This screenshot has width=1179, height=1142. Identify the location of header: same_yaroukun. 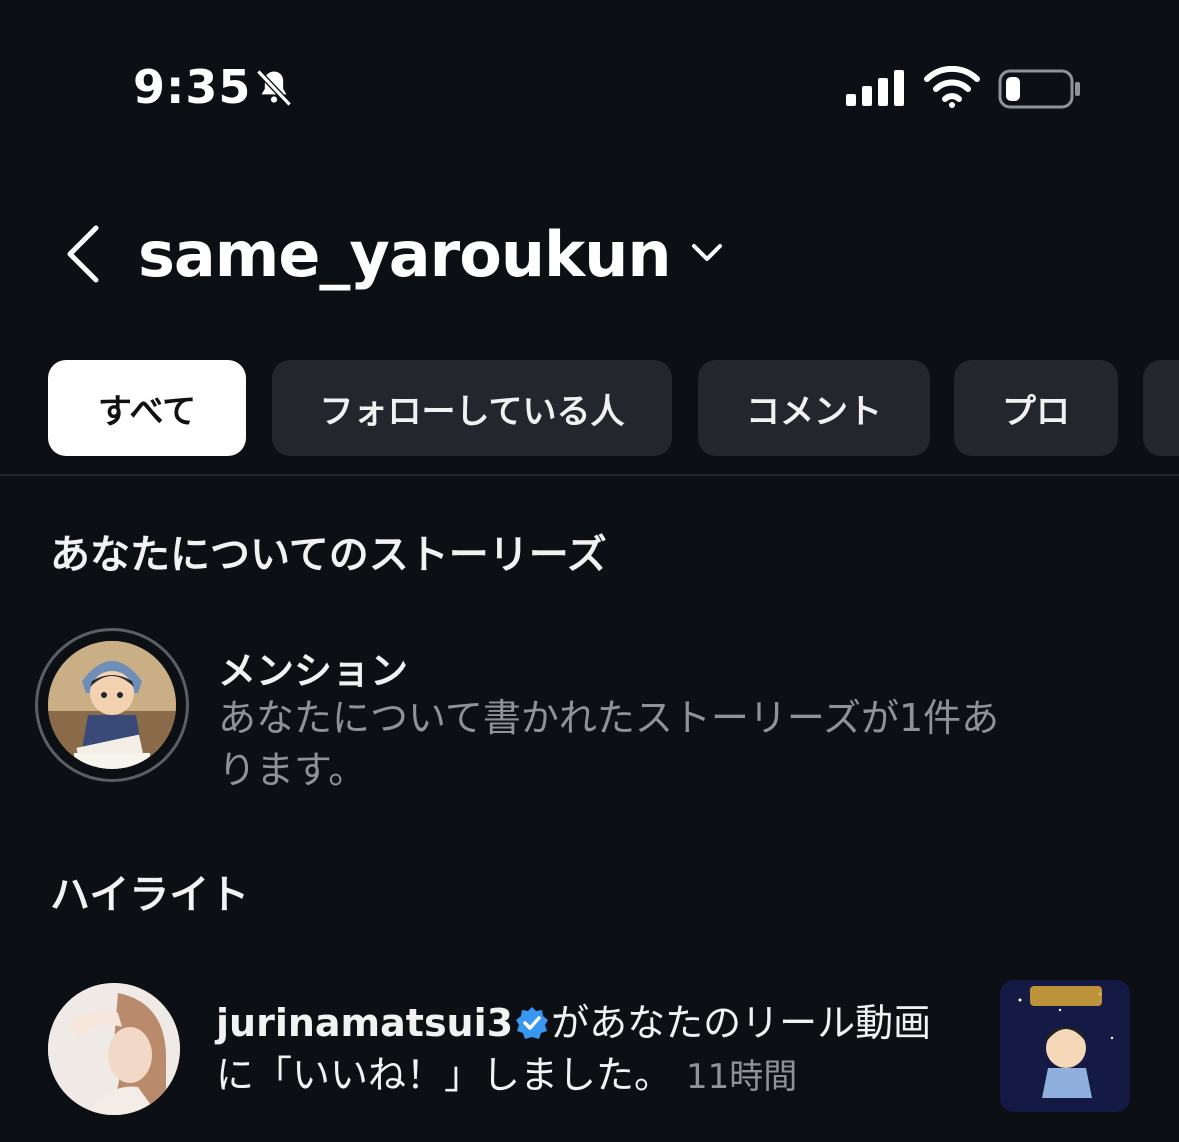
(589, 255).